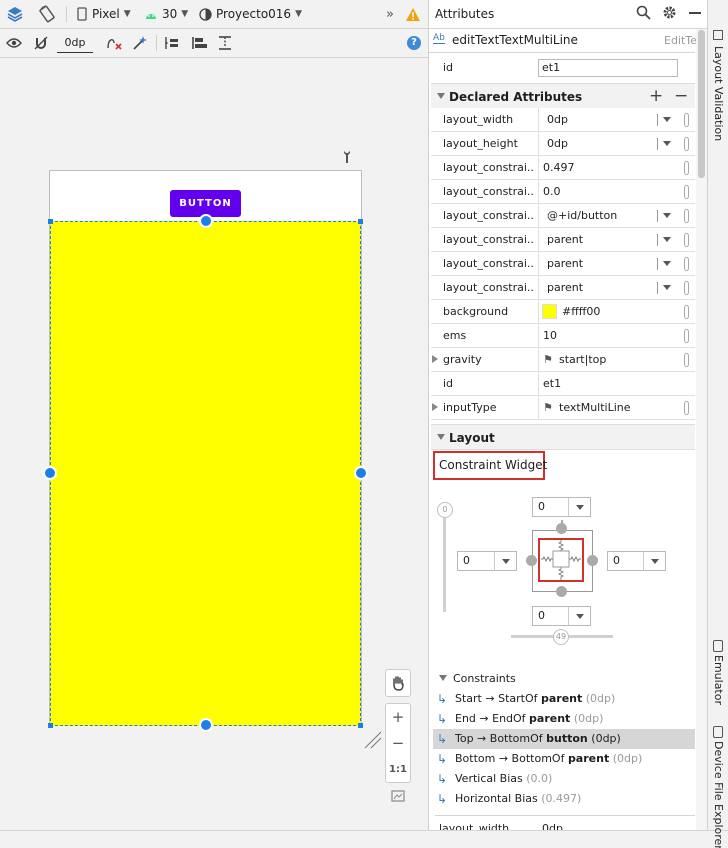 The width and height of the screenshot is (728, 848). What do you see at coordinates (561, 528) in the screenshot?
I see `top-constraint-dot` at bounding box center [561, 528].